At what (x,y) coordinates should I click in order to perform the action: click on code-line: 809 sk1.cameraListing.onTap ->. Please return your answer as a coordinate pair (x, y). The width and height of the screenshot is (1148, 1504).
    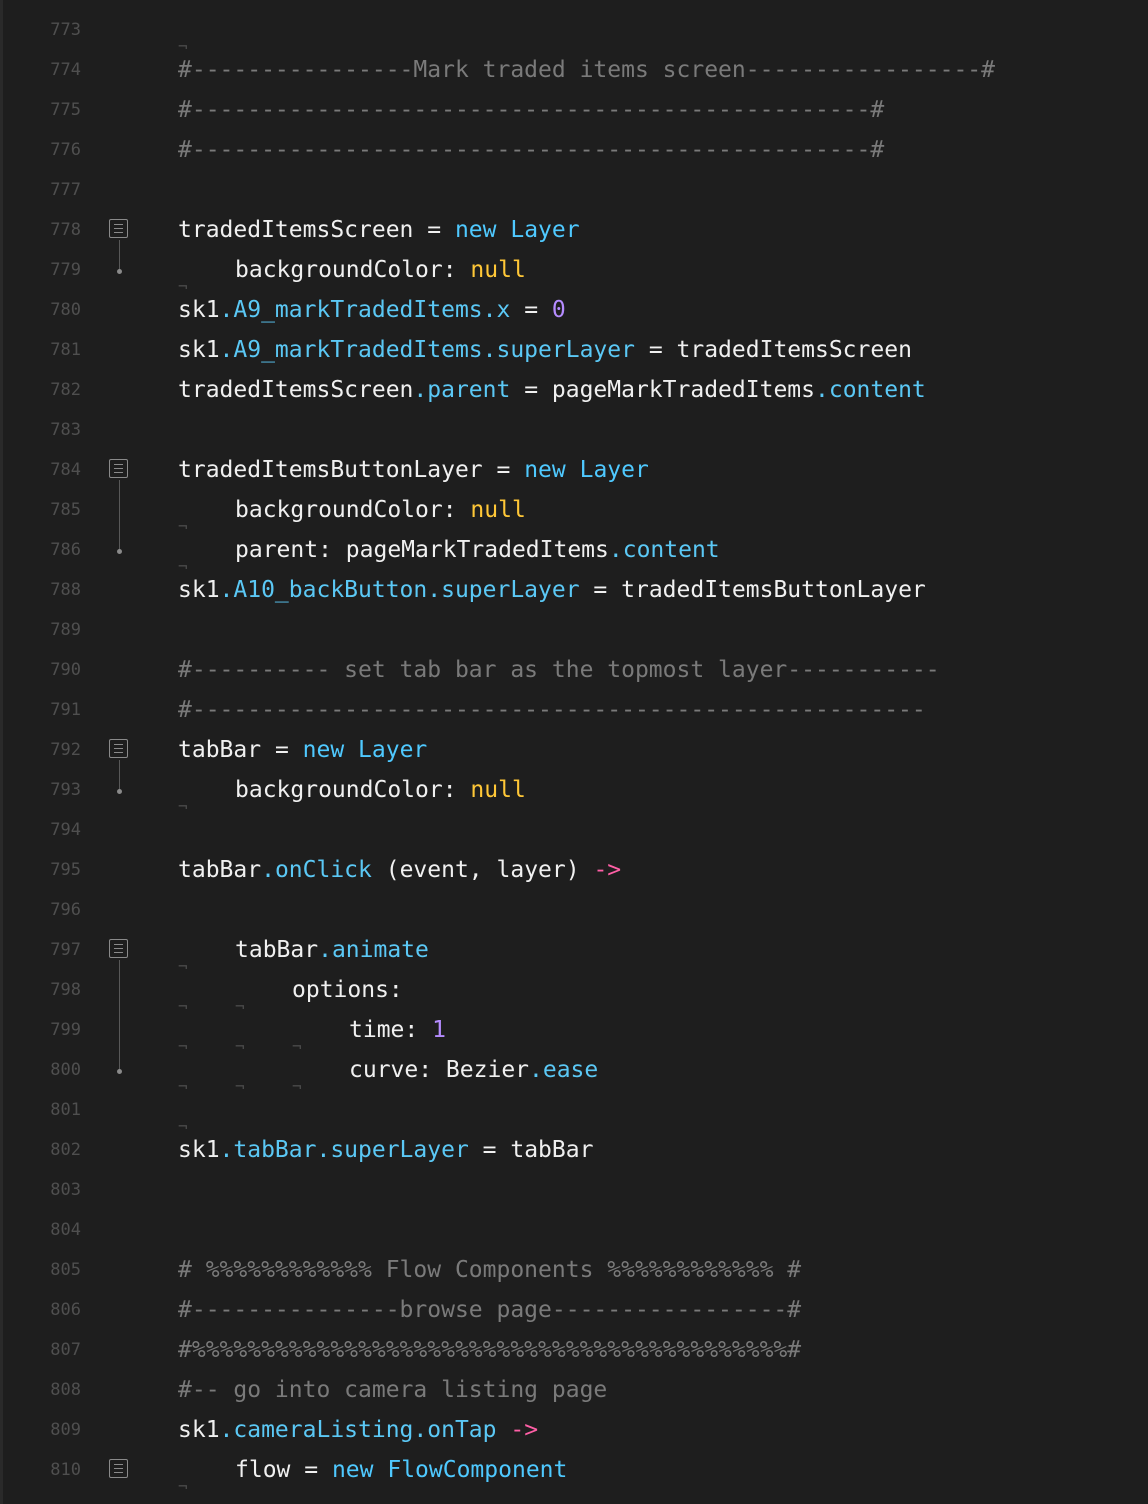
    Looking at the image, I should click on (575, 1430).